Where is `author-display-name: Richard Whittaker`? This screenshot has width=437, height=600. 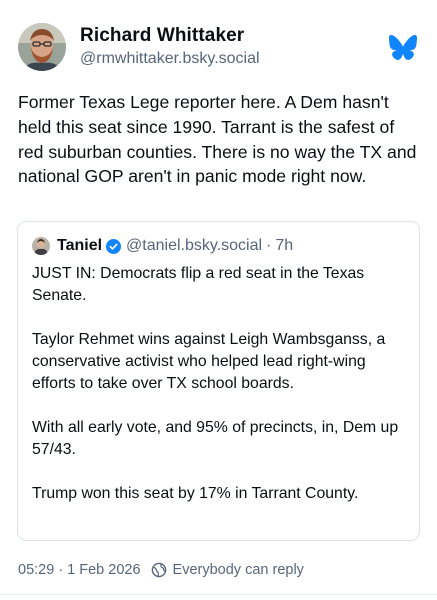
author-display-name: Richard Whittaker is located at coordinates (170, 35).